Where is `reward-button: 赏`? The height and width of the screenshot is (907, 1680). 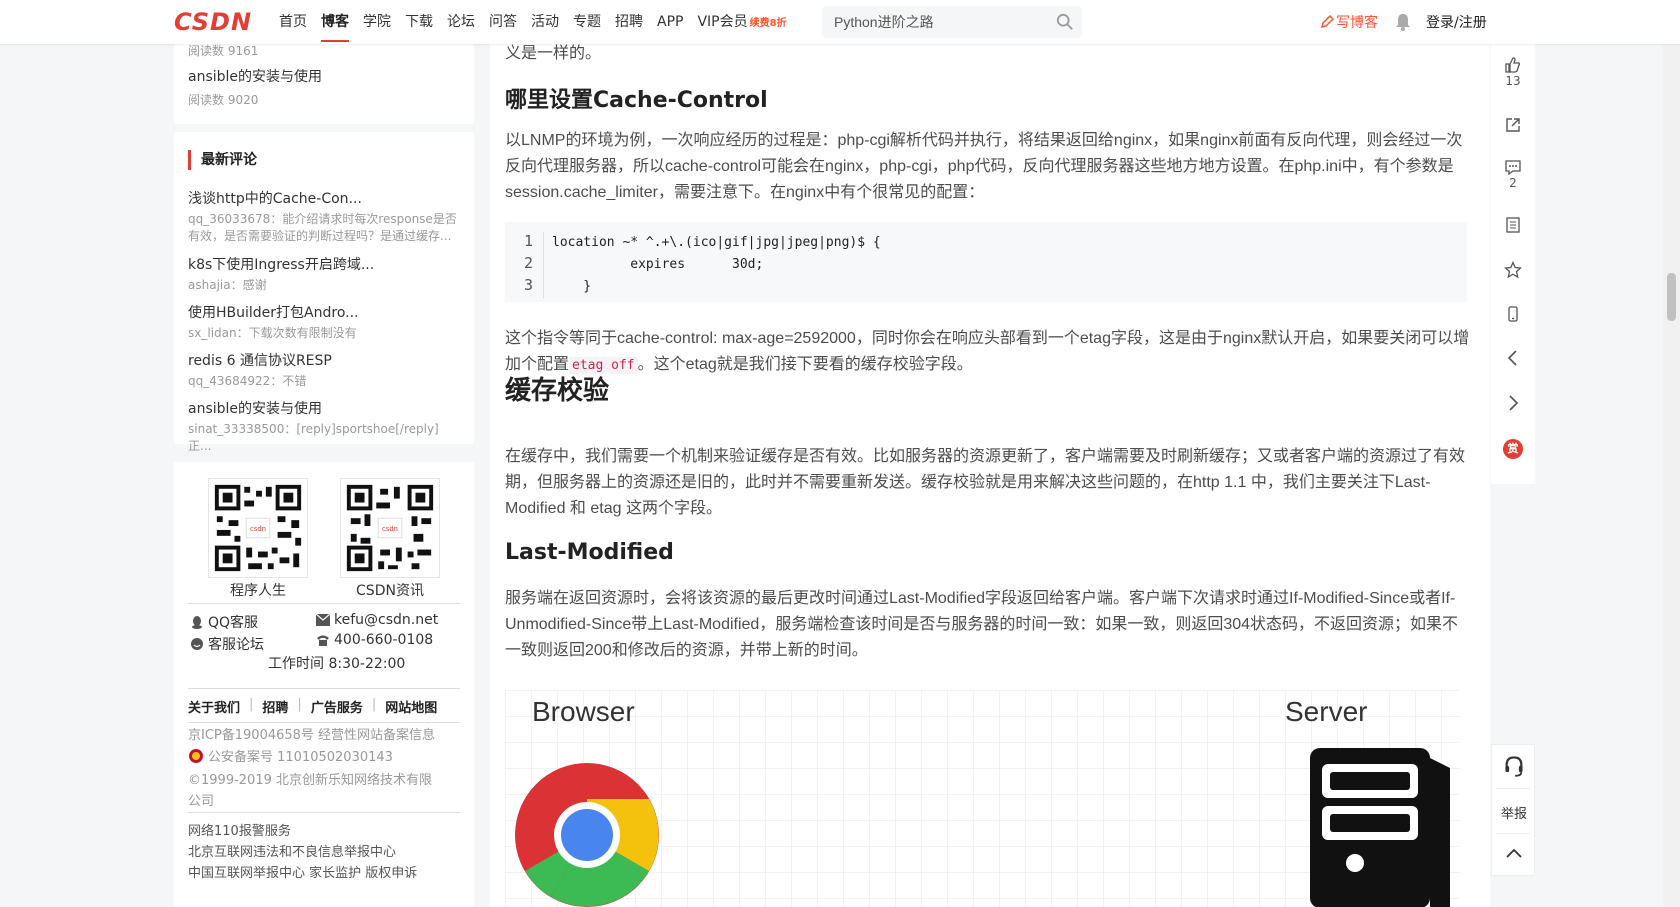
reward-button: 赏 is located at coordinates (1513, 449).